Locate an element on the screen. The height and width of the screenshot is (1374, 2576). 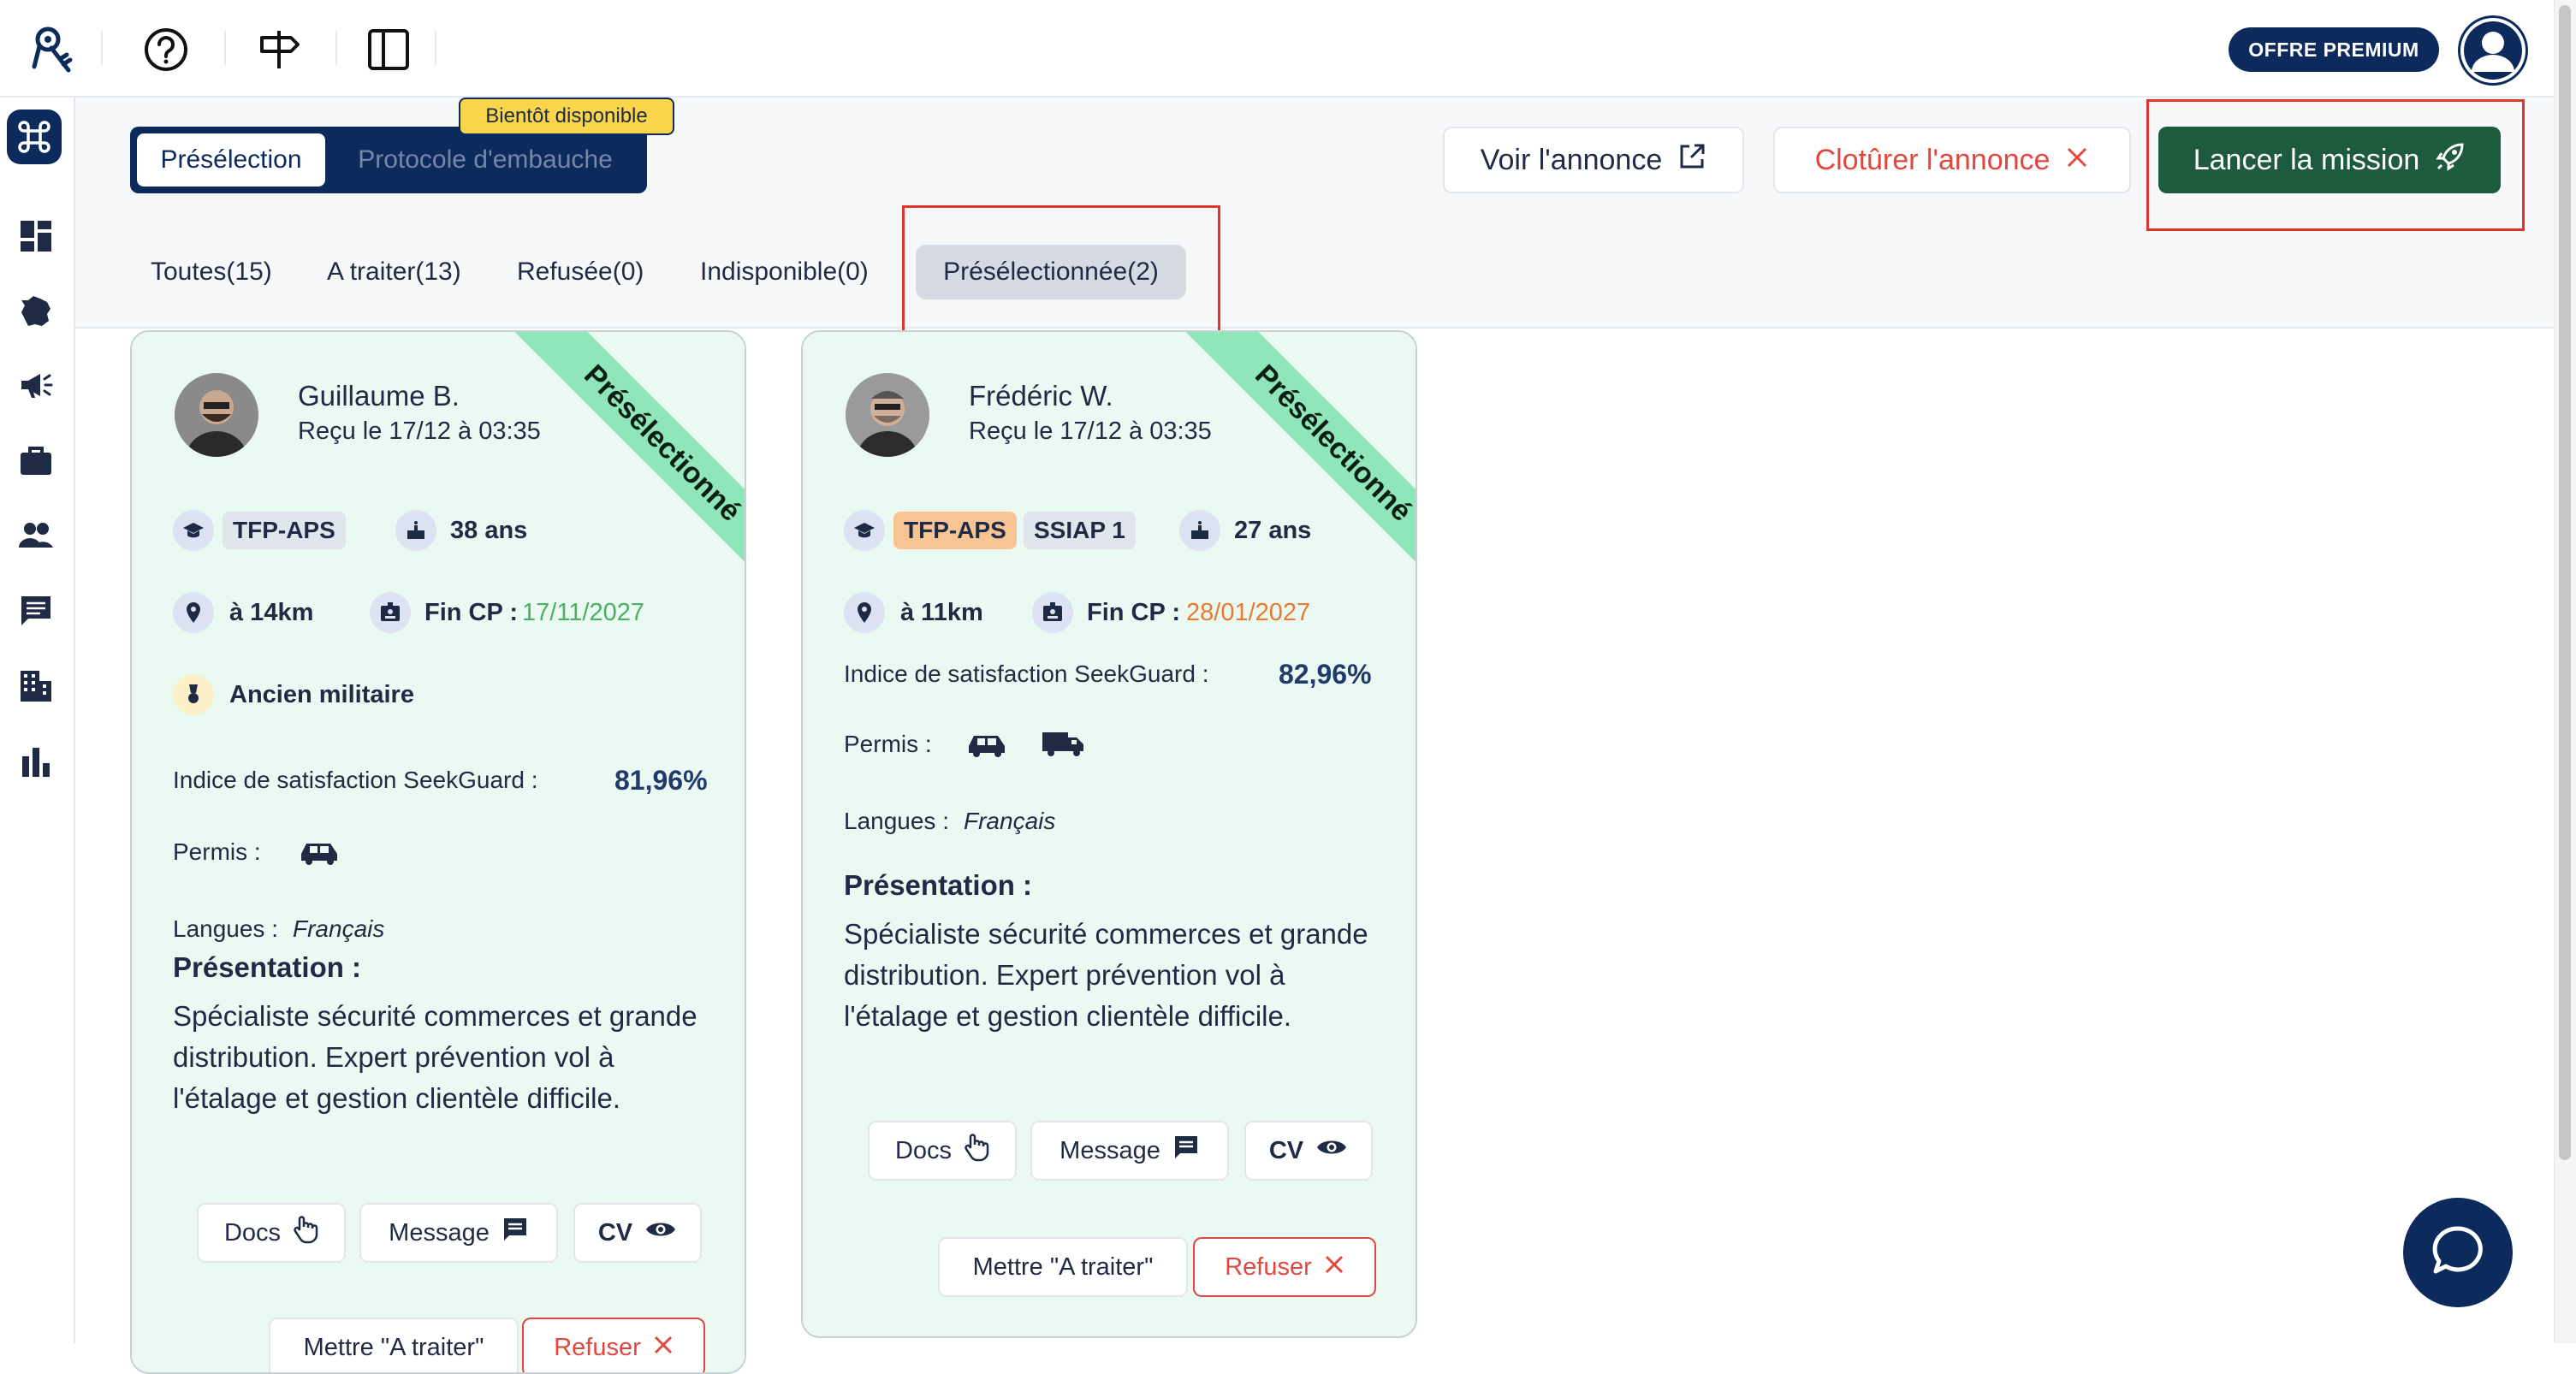
chat-support-button is located at coordinates (2458, 1252).